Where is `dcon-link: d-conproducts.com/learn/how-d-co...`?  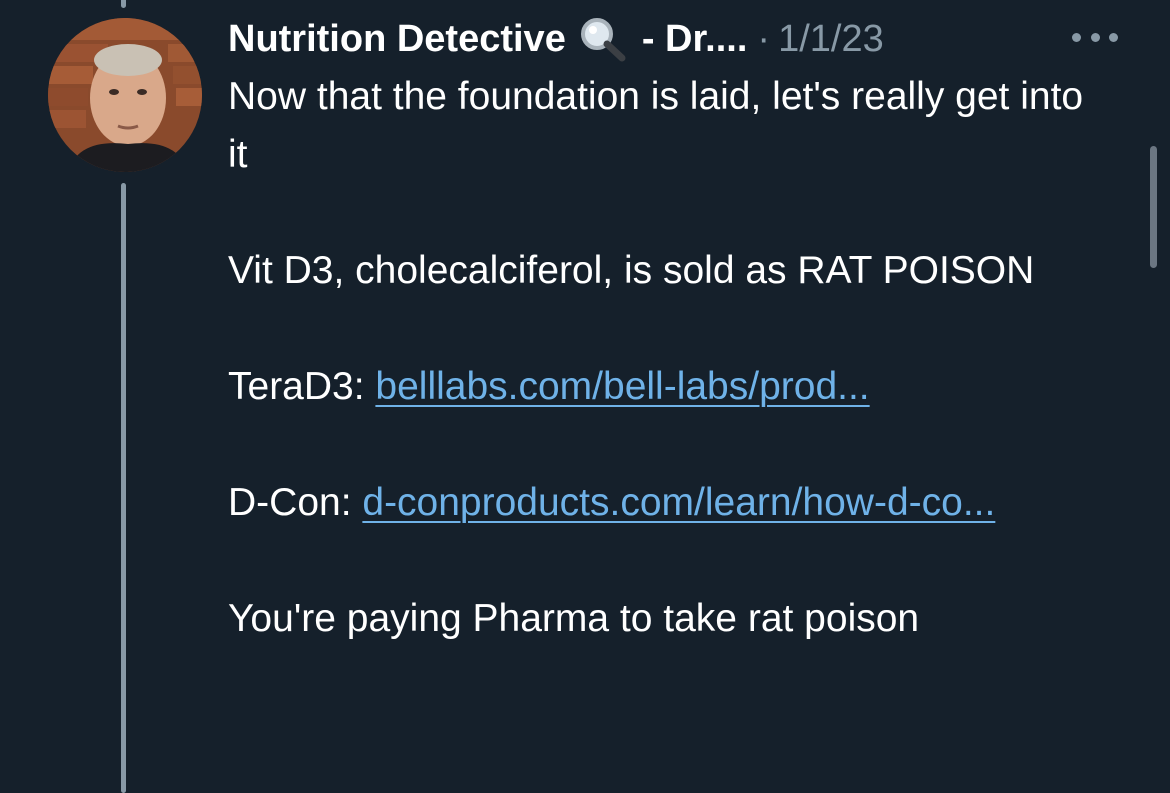
dcon-link: d-conproducts.com/learn/how-d-co... is located at coordinates (678, 502).